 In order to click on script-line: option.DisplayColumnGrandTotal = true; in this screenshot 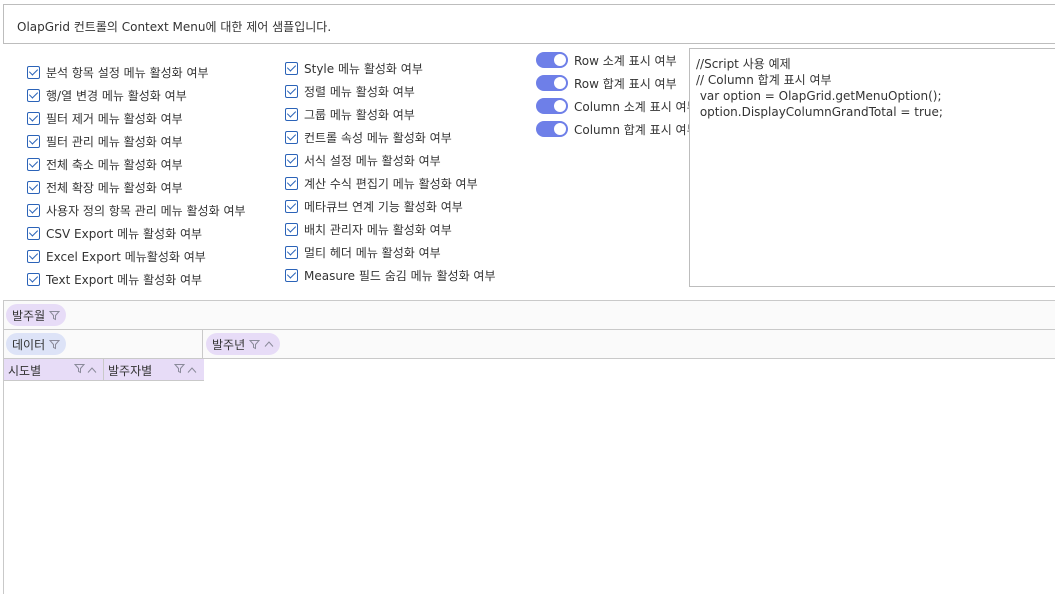, I will do `click(819, 112)`.